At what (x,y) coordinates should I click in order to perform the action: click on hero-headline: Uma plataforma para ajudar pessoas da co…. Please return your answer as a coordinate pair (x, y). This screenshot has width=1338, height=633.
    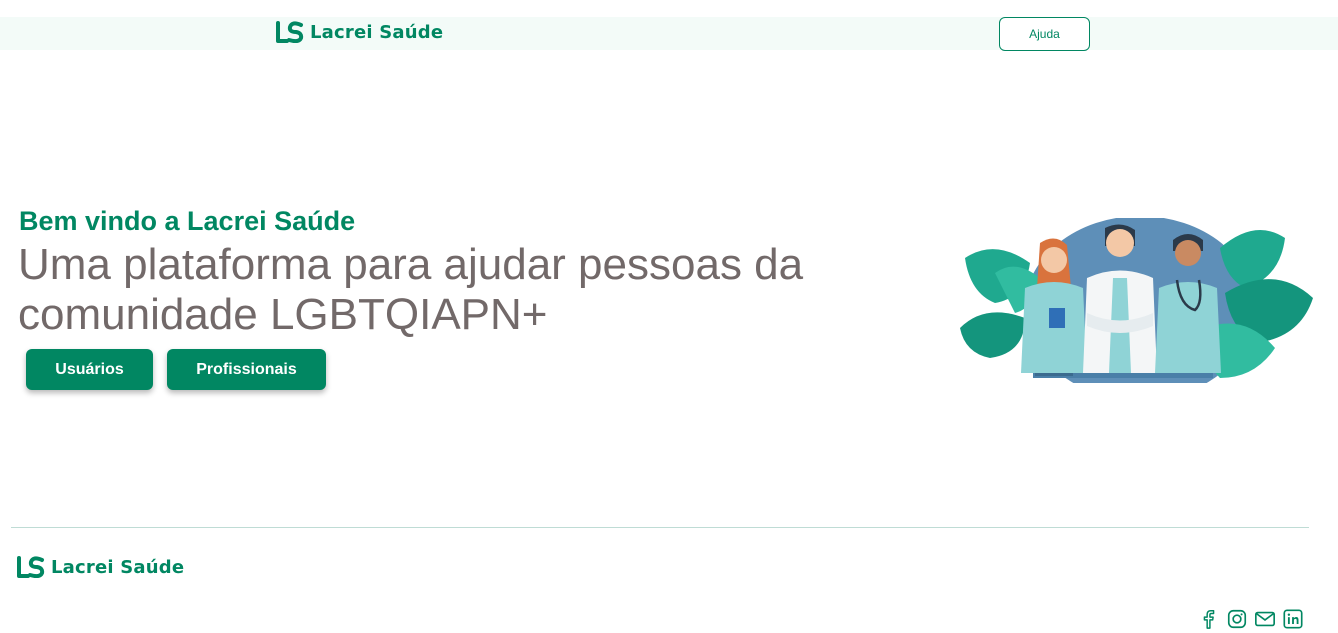
    Looking at the image, I should click on (411, 289).